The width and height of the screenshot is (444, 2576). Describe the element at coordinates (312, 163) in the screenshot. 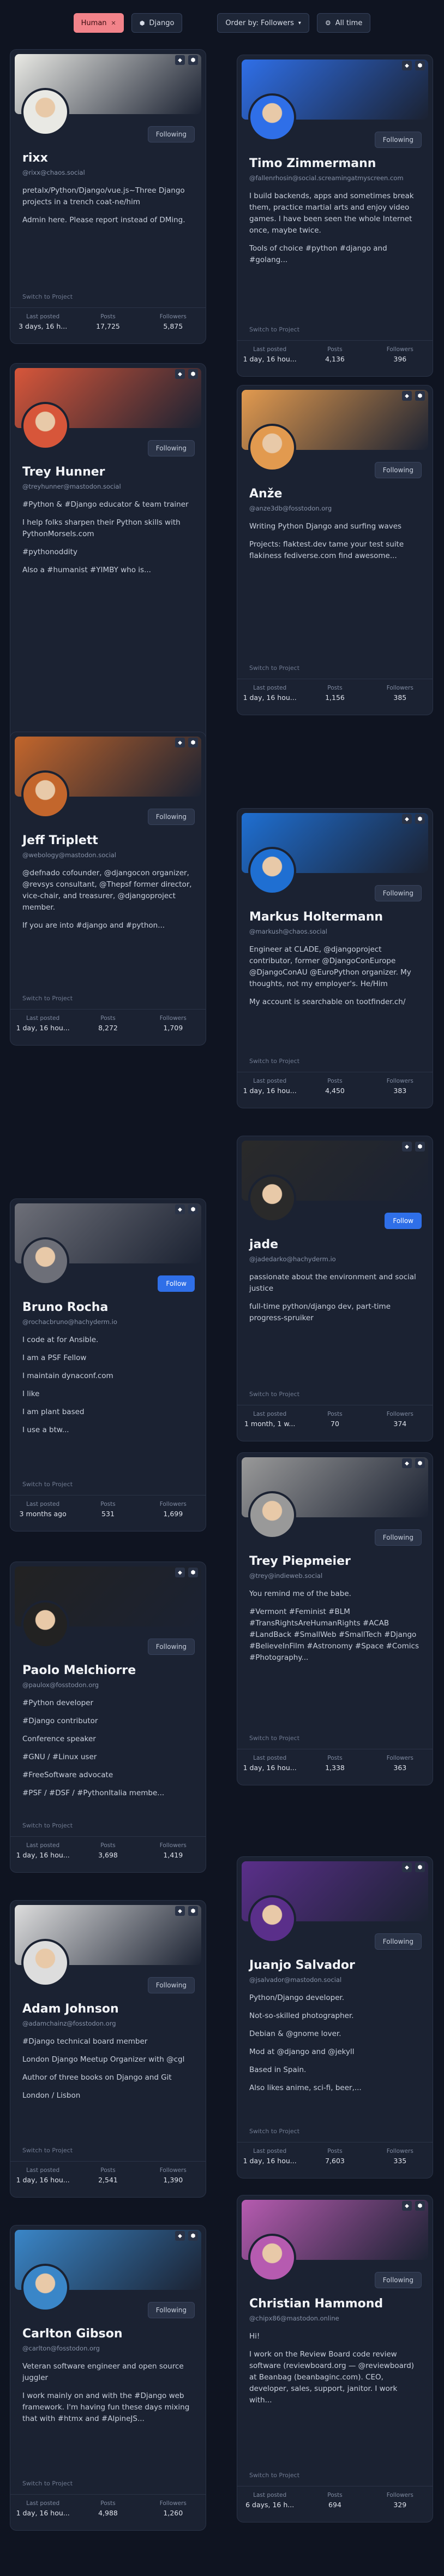

I see `account-name: Timo Zimmermann` at that location.